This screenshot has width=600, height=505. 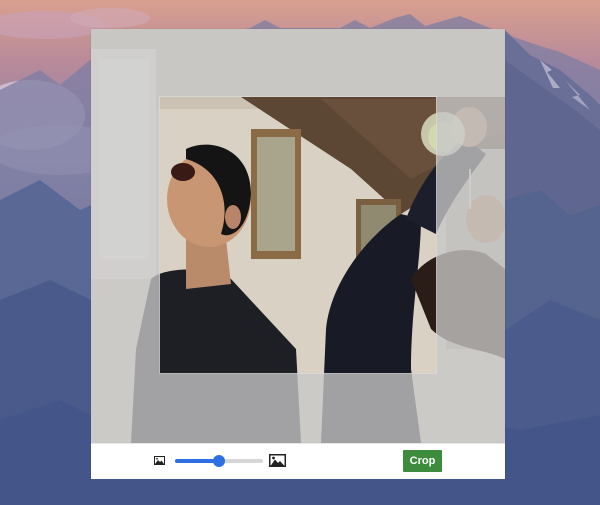 I want to click on crop-mask-top, so click(x=298, y=63).